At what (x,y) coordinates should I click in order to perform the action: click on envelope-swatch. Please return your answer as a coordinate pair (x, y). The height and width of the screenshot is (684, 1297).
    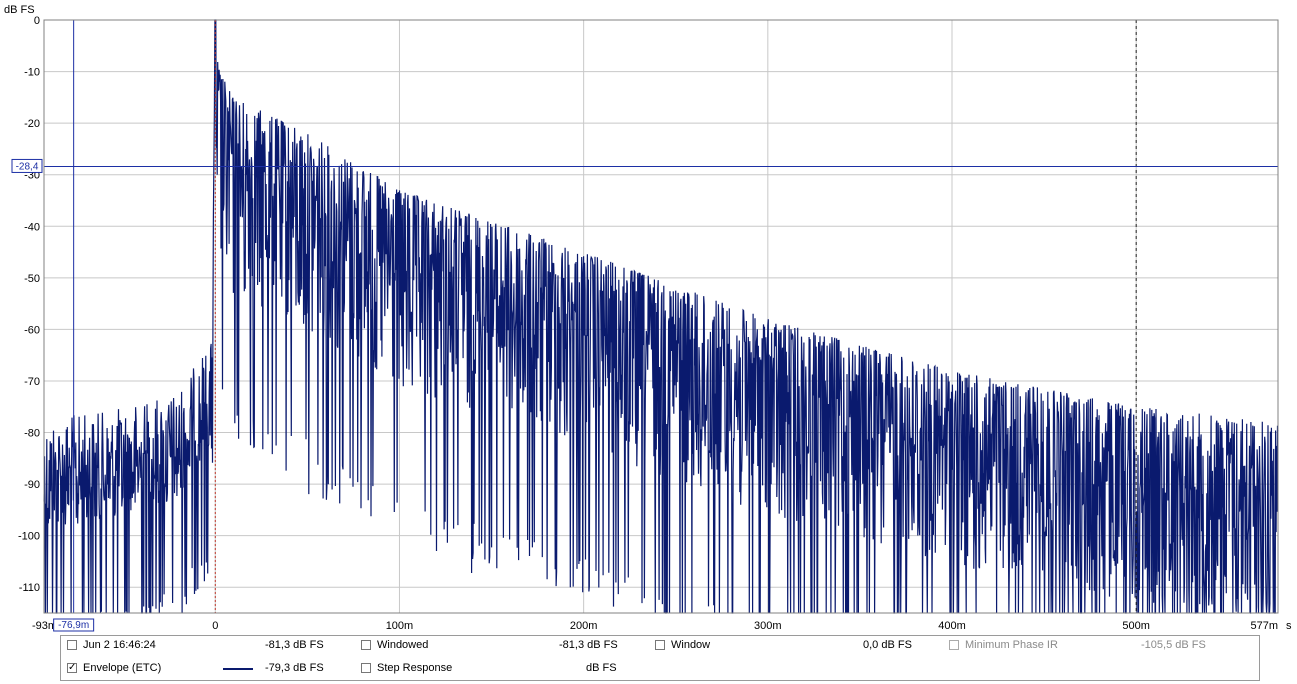
    Looking at the image, I should click on (243, 669).